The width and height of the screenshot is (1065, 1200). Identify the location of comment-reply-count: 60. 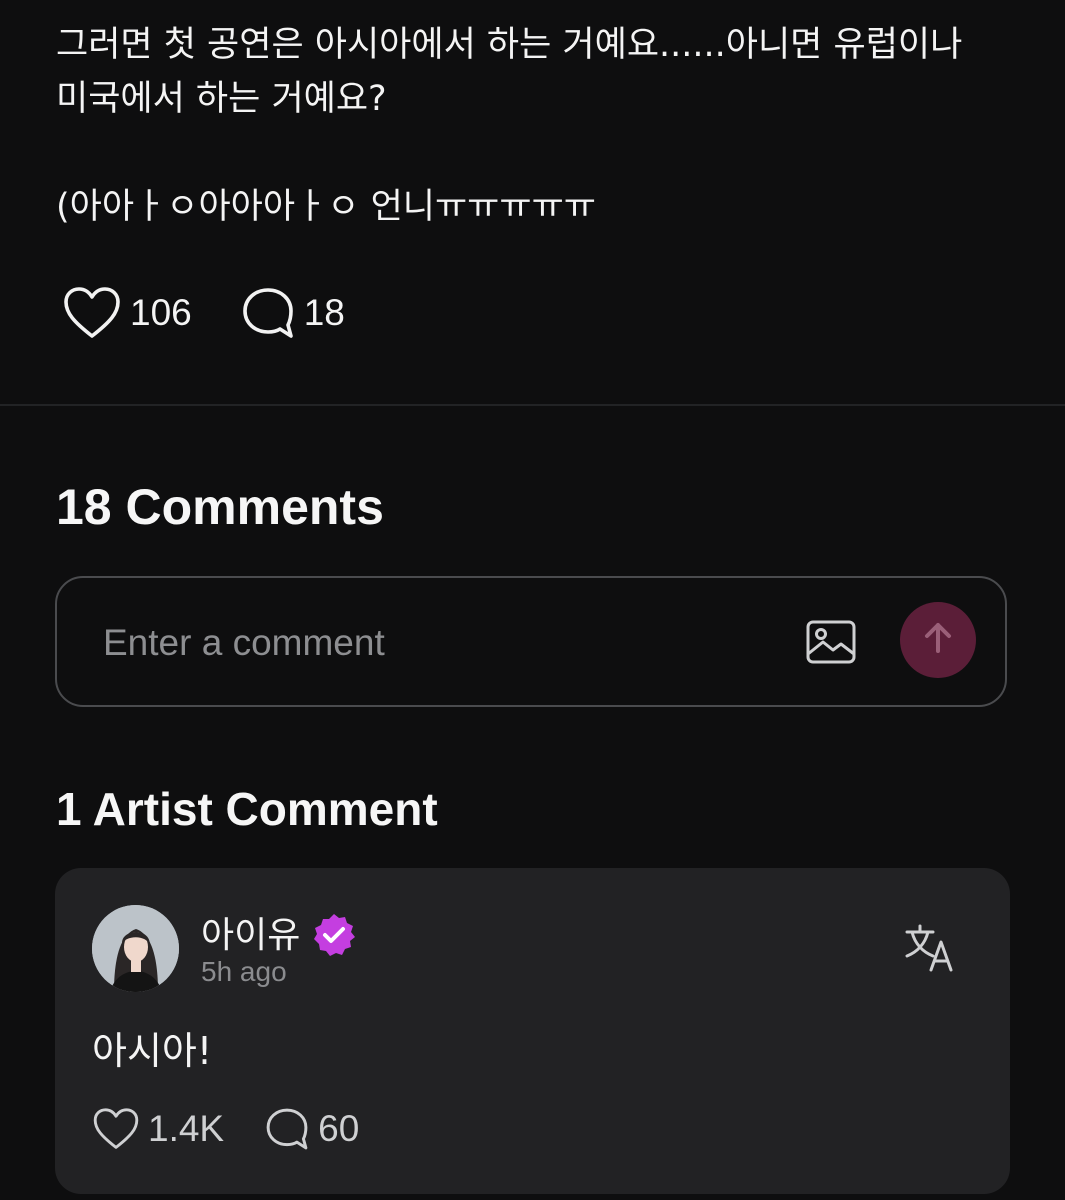
(339, 1128).